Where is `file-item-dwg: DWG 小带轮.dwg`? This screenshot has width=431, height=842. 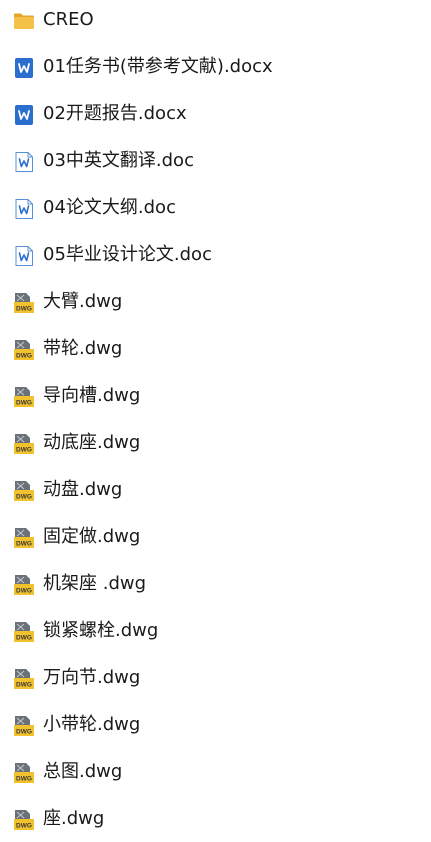
file-item-dwg: DWG 小带轮.dwg is located at coordinates (215, 725).